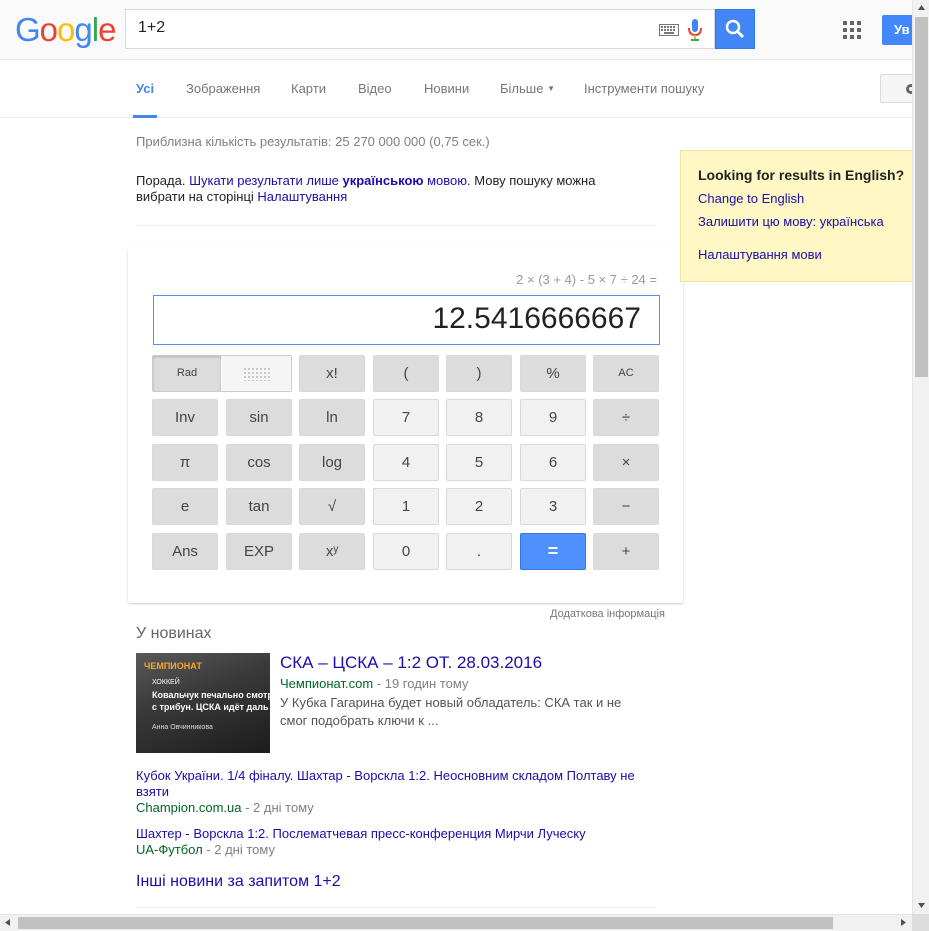 The width and height of the screenshot is (929, 931). What do you see at coordinates (185, 506) in the screenshot?
I see `calc-e-button: e` at bounding box center [185, 506].